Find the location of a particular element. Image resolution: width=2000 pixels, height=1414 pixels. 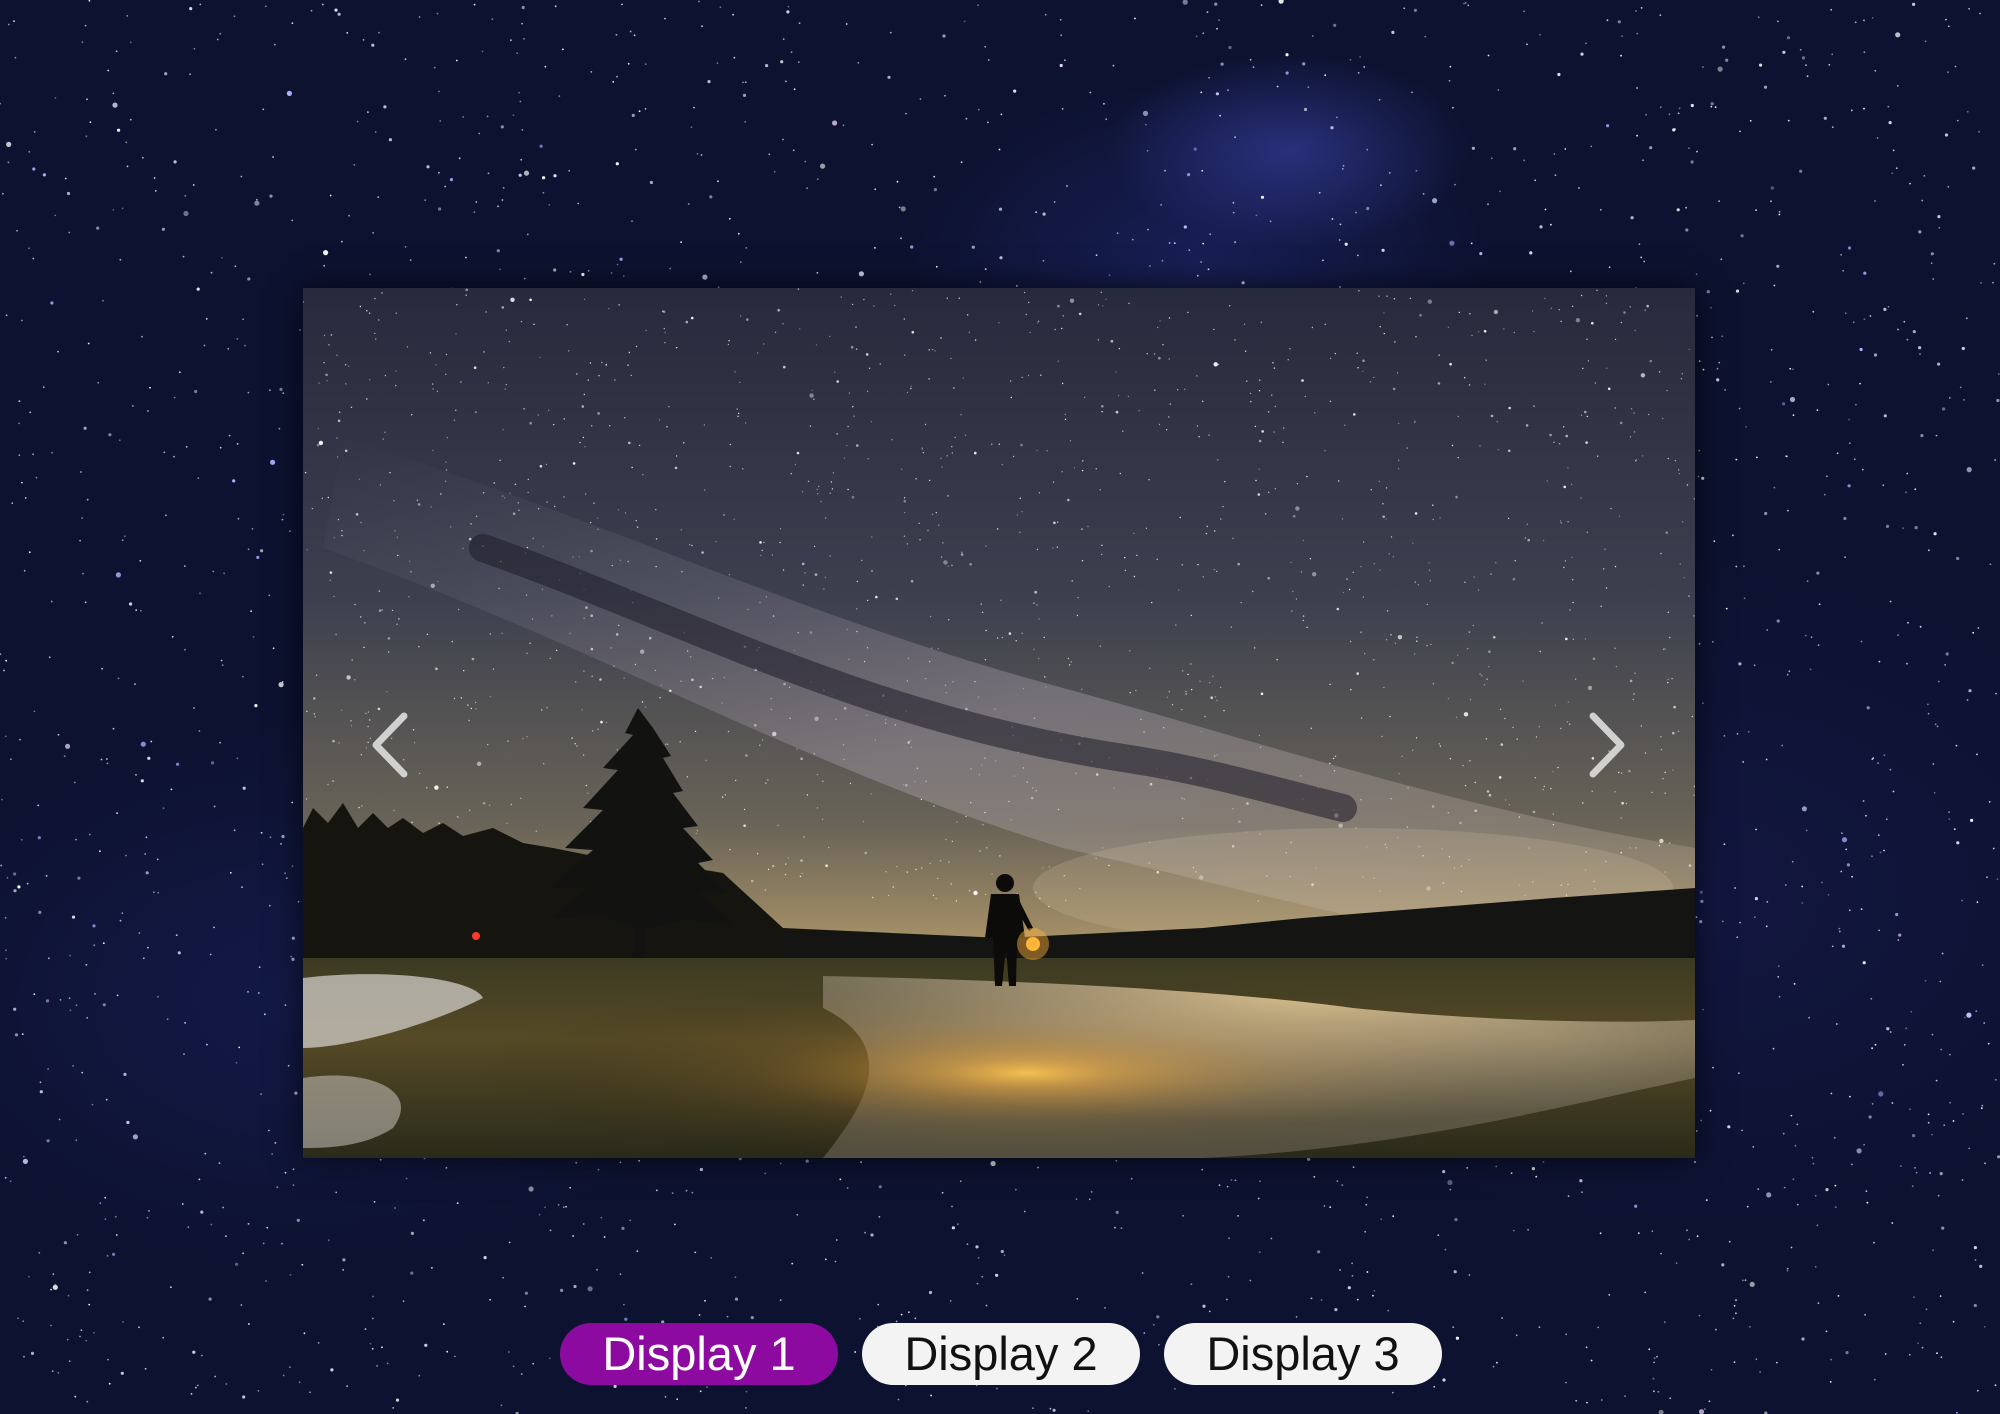

previous-slide-button is located at coordinates (392, 745).